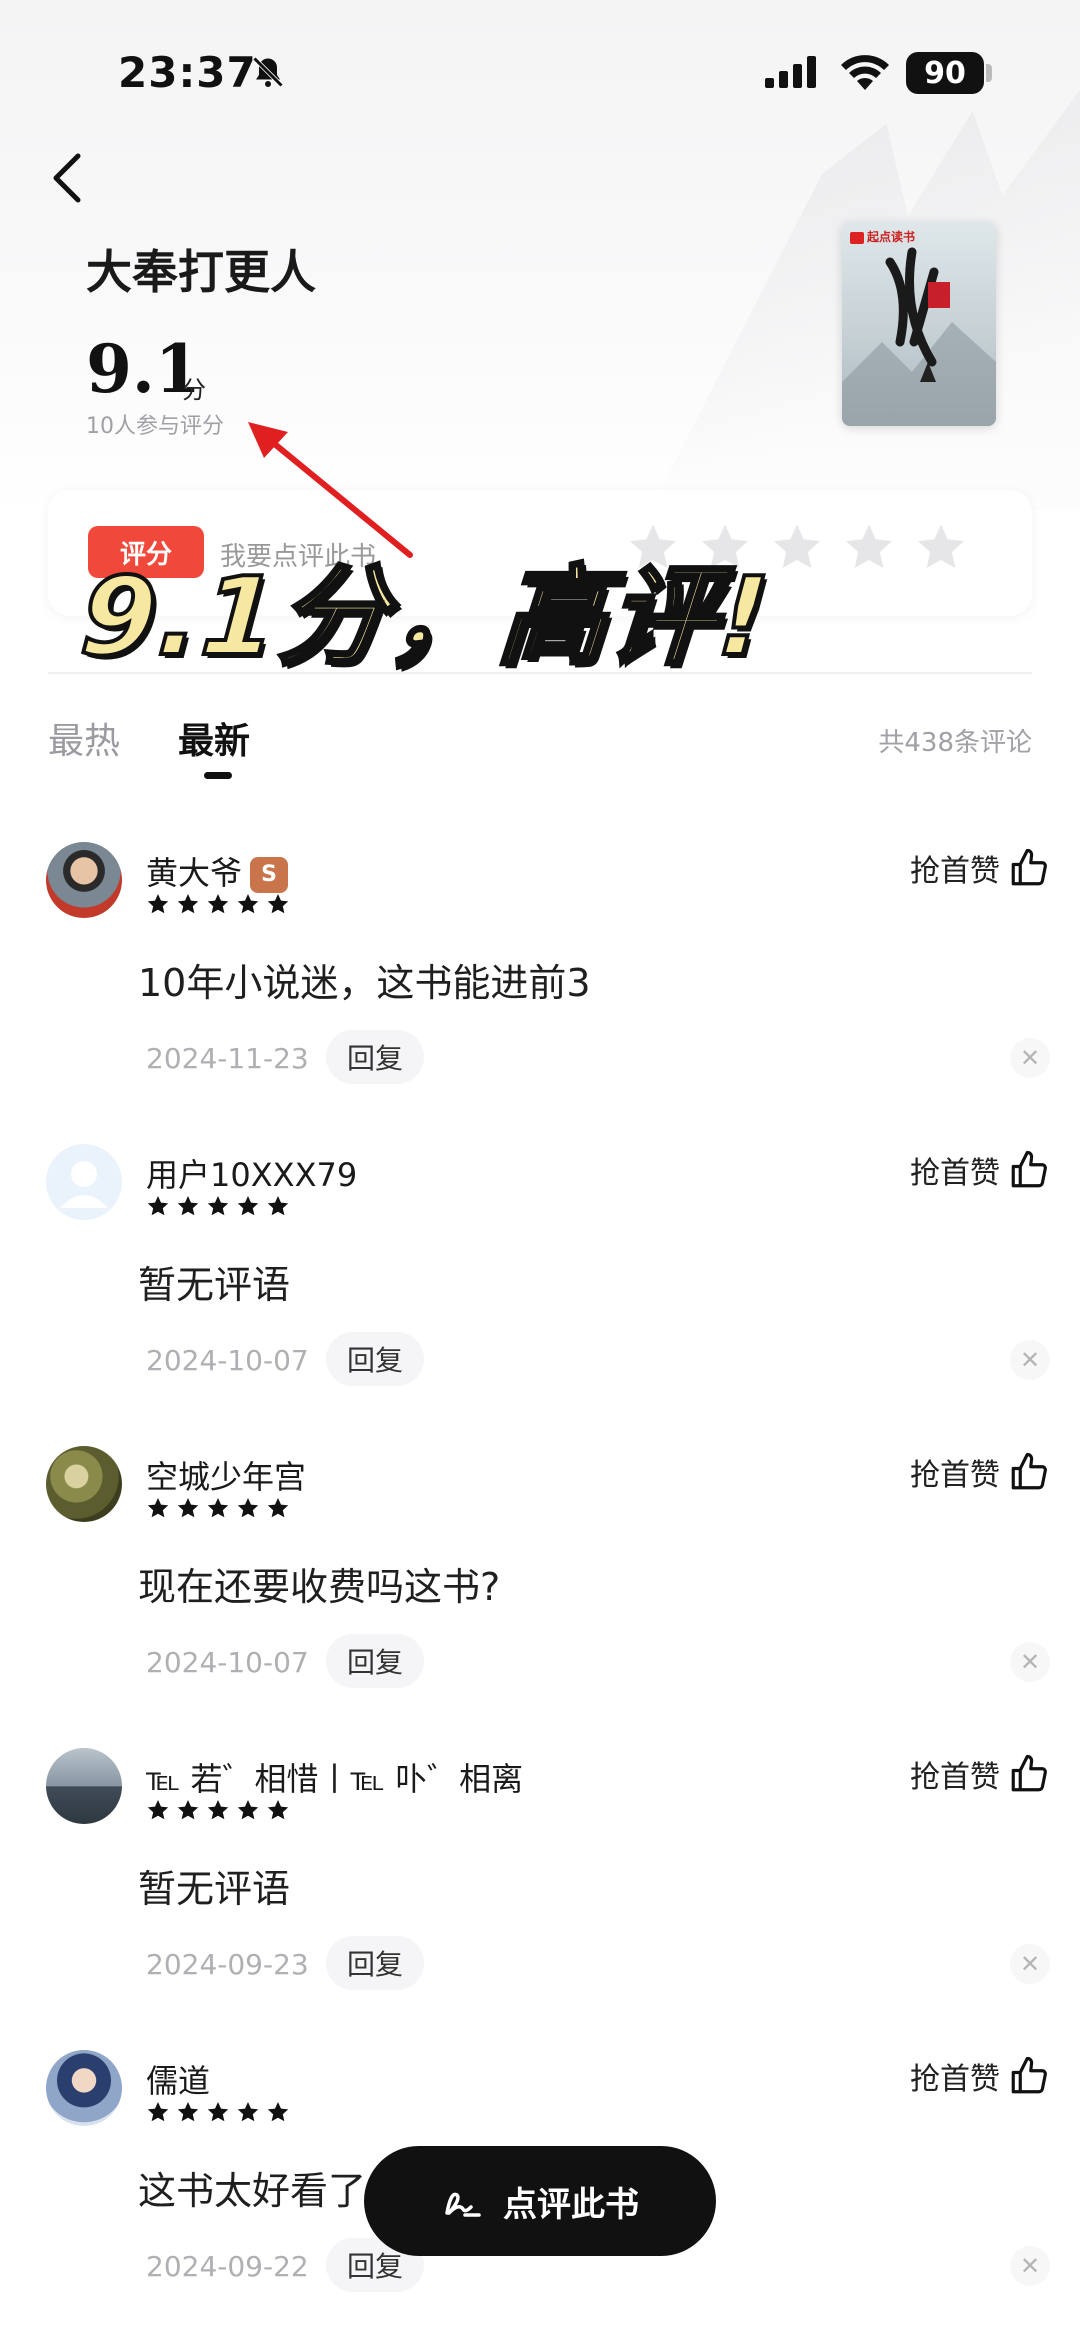 The image size is (1080, 2341). What do you see at coordinates (155, 426) in the screenshot?
I see `rating-participants: 10人参与评分` at bounding box center [155, 426].